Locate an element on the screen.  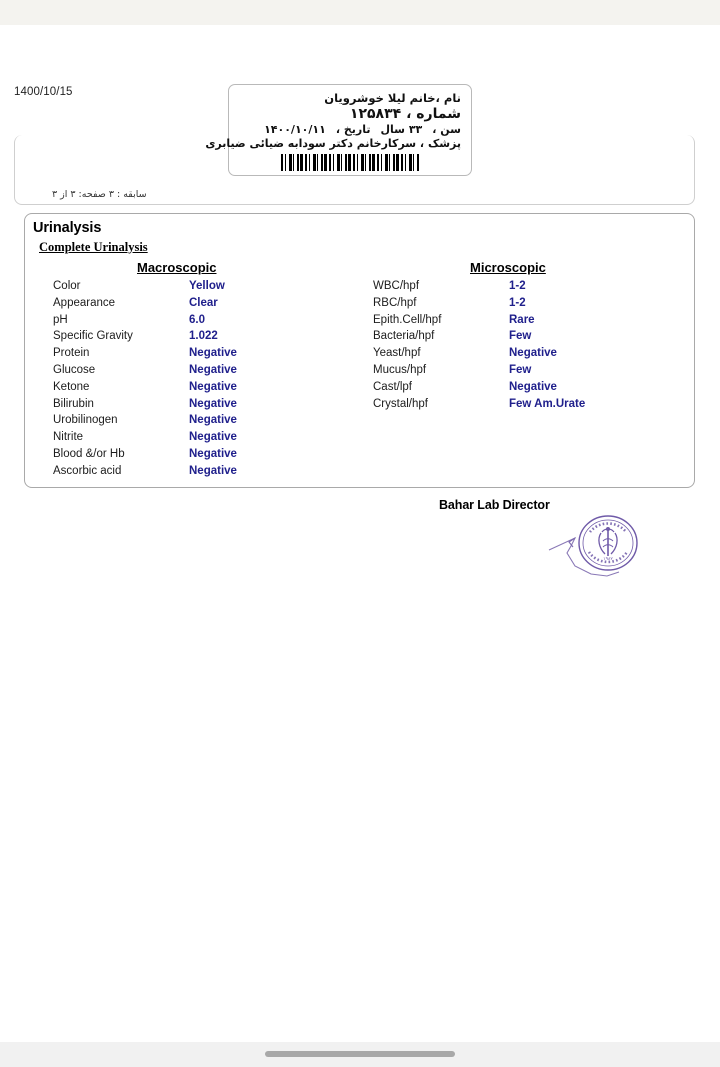
patient-name: نام ،خانم لیلا خوشرویان is located at coordinates (392, 98).